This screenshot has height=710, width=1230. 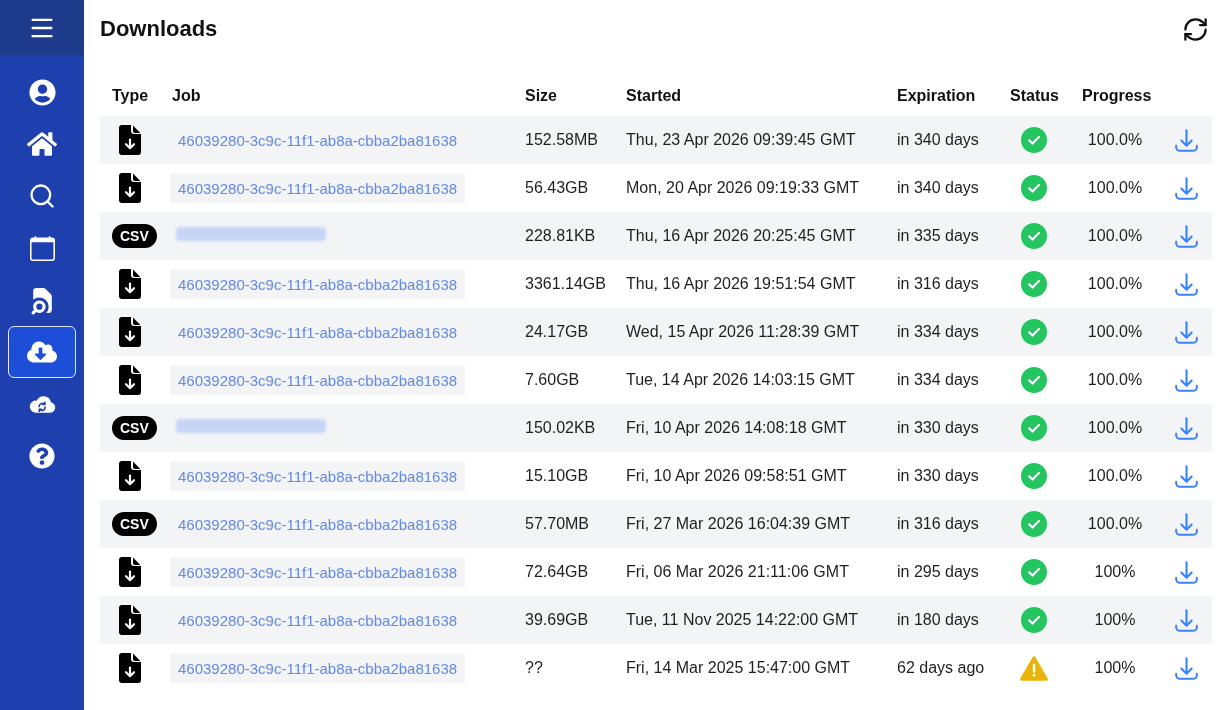 What do you see at coordinates (1195, 29) in the screenshot?
I see `refresh-icon` at bounding box center [1195, 29].